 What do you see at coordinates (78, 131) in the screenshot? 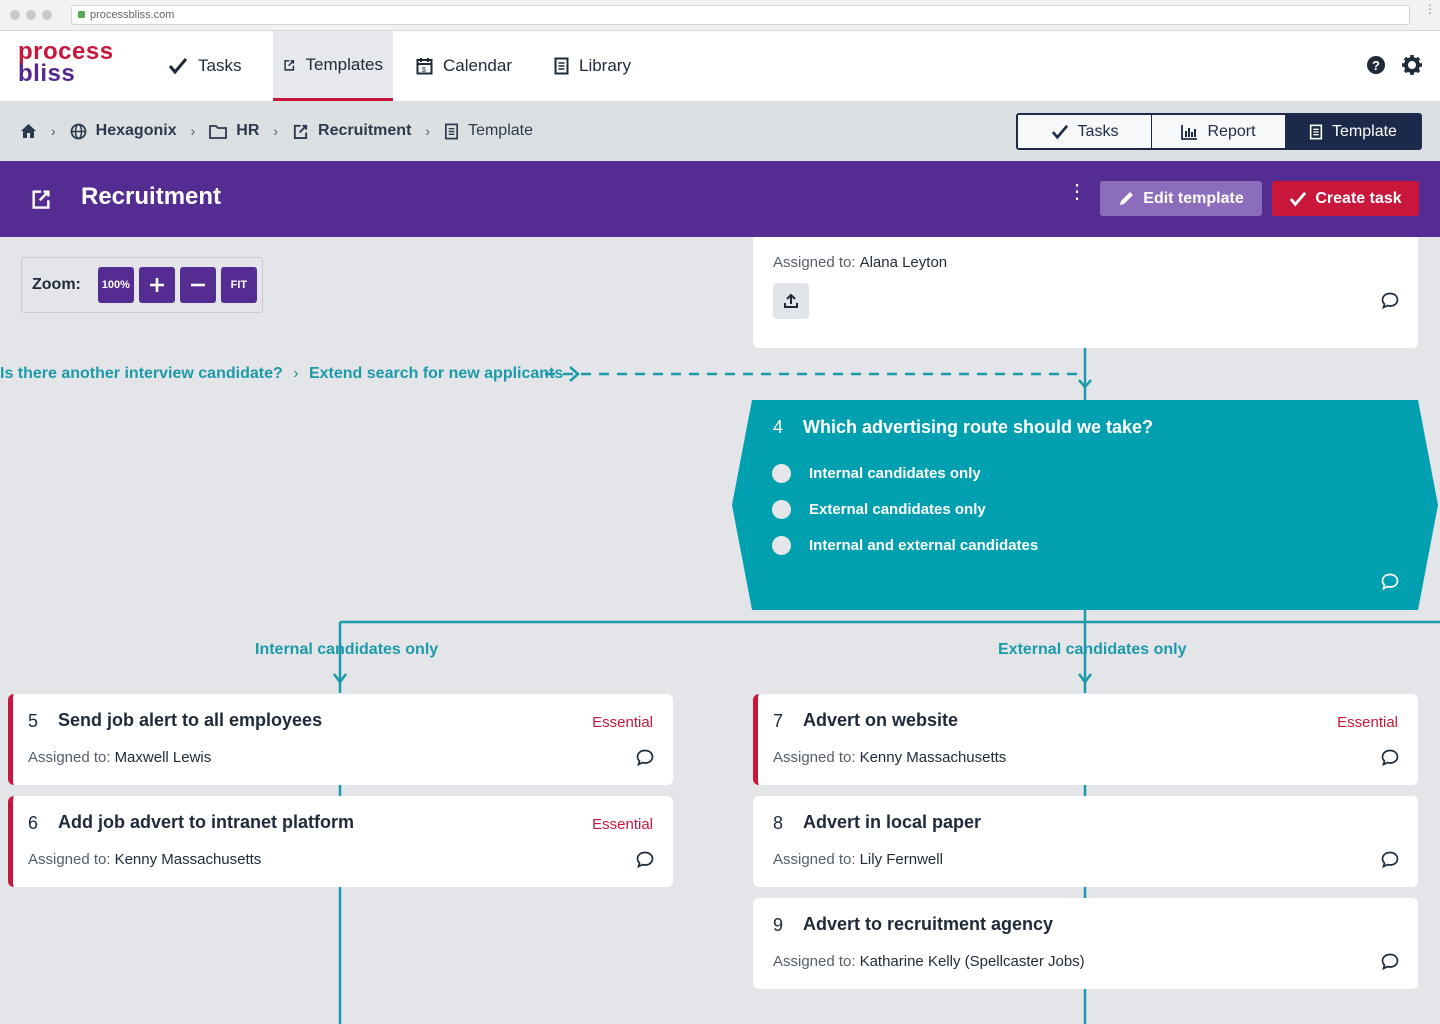
I see `globe-icon` at bounding box center [78, 131].